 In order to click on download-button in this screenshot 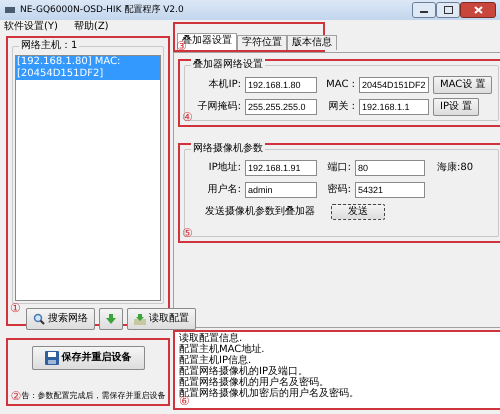, I will do `click(111, 319)`.